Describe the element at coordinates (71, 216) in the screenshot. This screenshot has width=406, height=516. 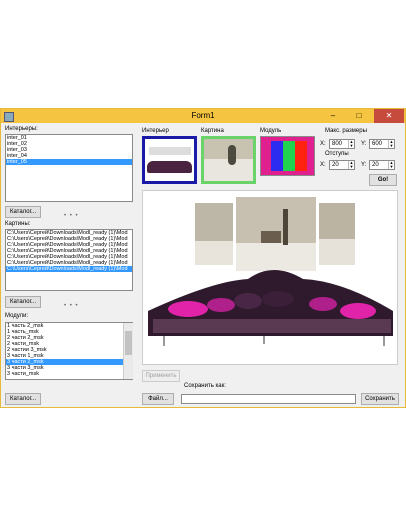
I see `splitter-1: • • •` at that location.